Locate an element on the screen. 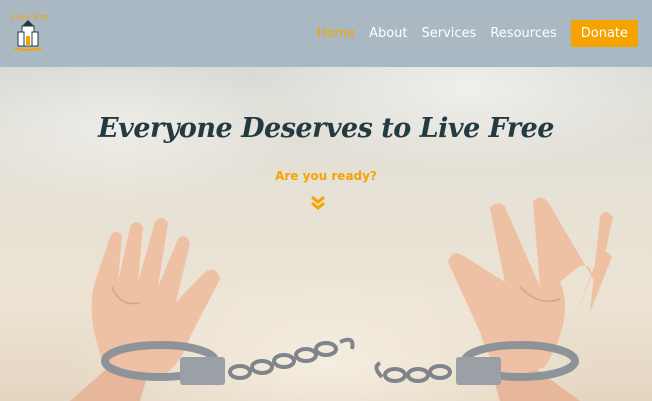  donate-button: Donate is located at coordinates (604, 33).